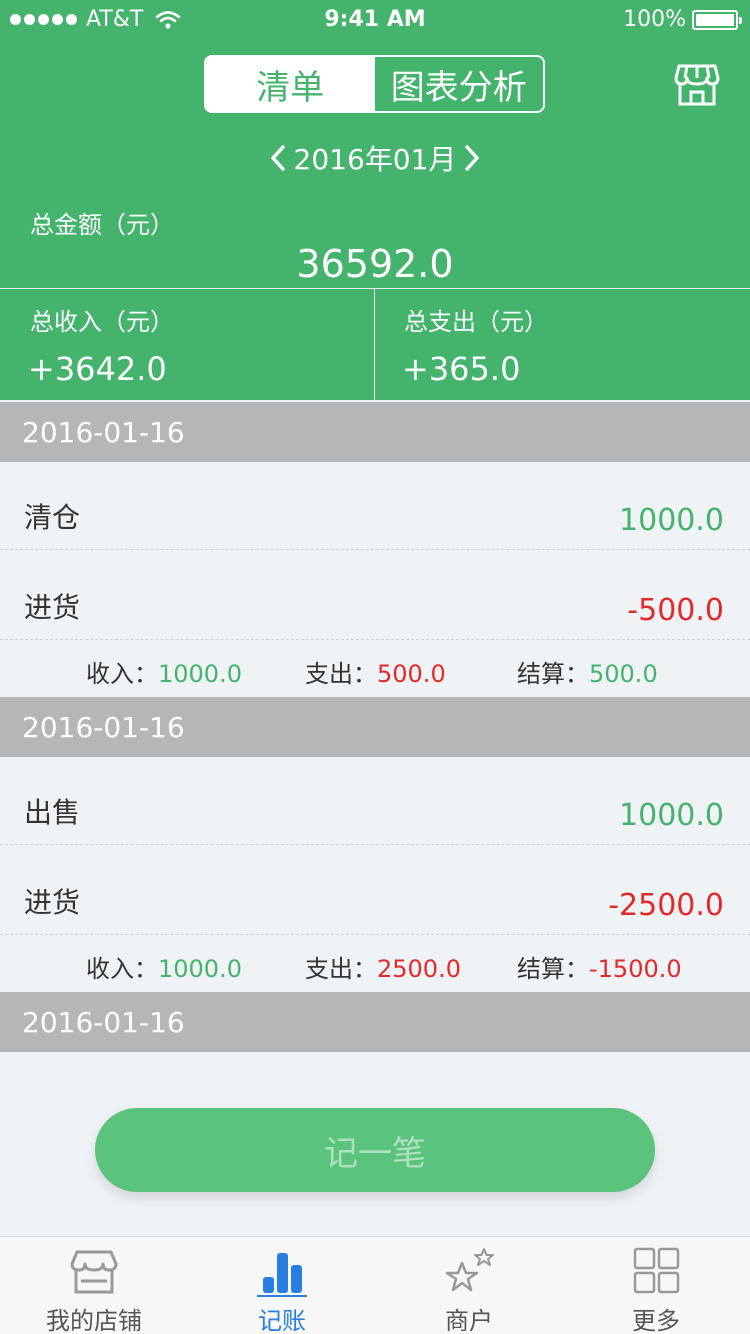 The height and width of the screenshot is (1334, 750). Describe the element at coordinates (375, 1150) in the screenshot. I see `add-record-button: 记一笔` at that location.